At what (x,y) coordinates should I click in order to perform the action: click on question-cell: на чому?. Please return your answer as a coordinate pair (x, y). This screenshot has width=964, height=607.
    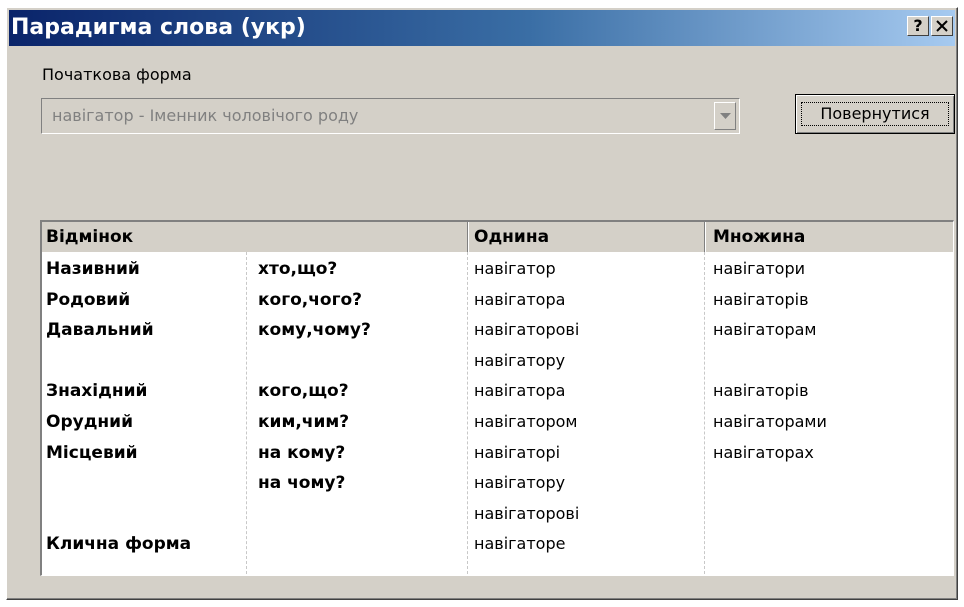
    Looking at the image, I should click on (302, 483).